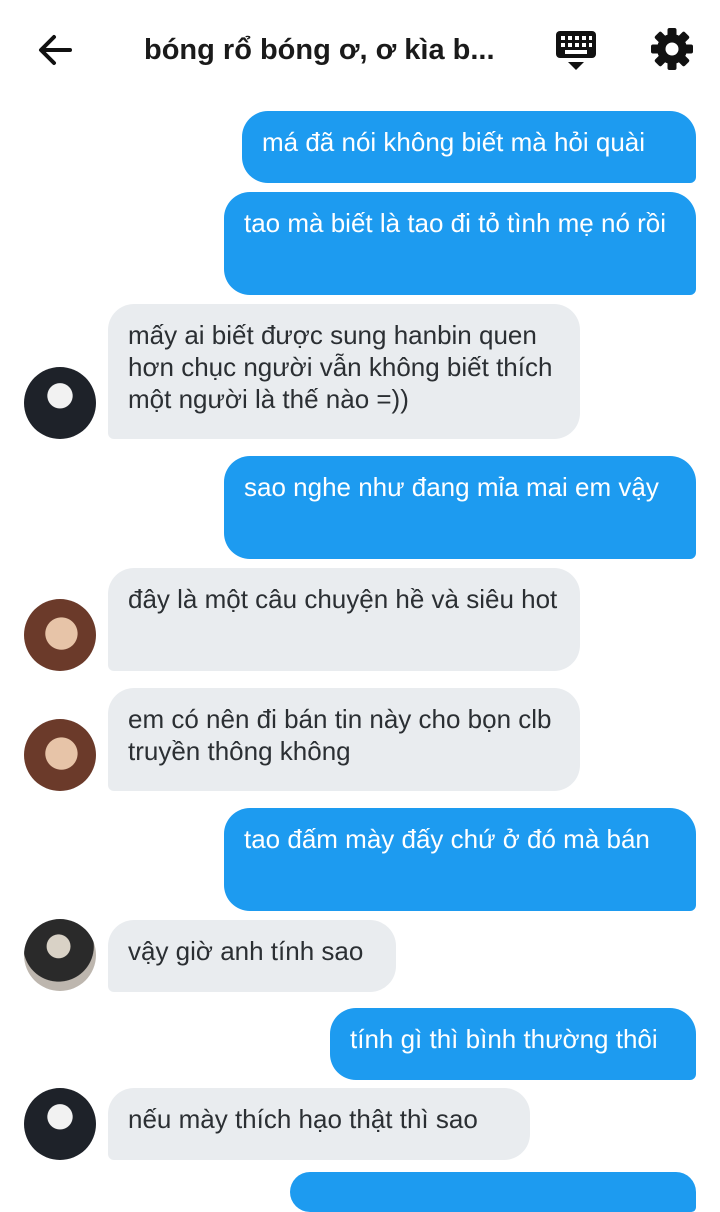 This screenshot has height=1212, width=720. What do you see at coordinates (513, 1044) in the screenshot?
I see `message-outgoing: tính gì thì bình thường thôi` at bounding box center [513, 1044].